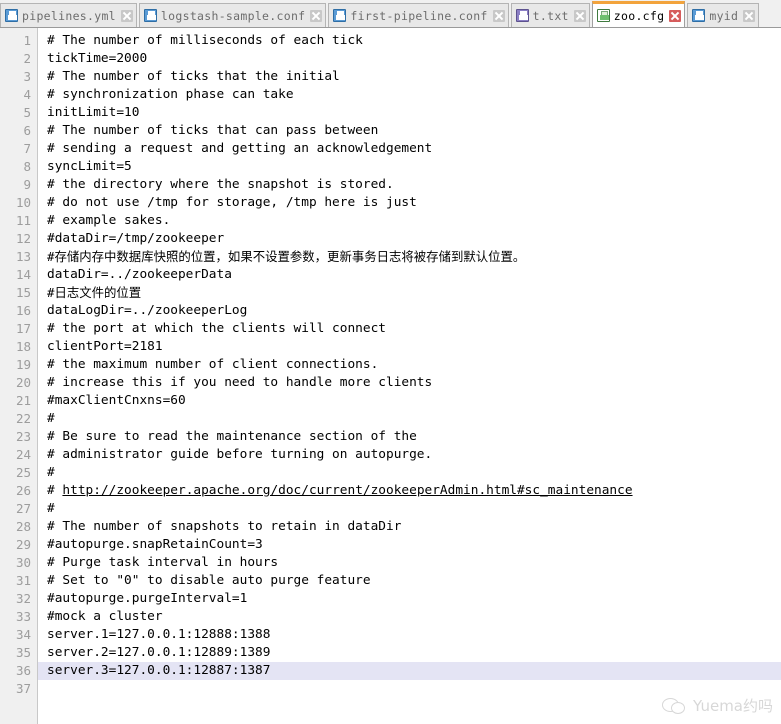 This screenshot has width=781, height=724. What do you see at coordinates (409, 167) in the screenshot?
I see `code-line: syncLimit=5` at bounding box center [409, 167].